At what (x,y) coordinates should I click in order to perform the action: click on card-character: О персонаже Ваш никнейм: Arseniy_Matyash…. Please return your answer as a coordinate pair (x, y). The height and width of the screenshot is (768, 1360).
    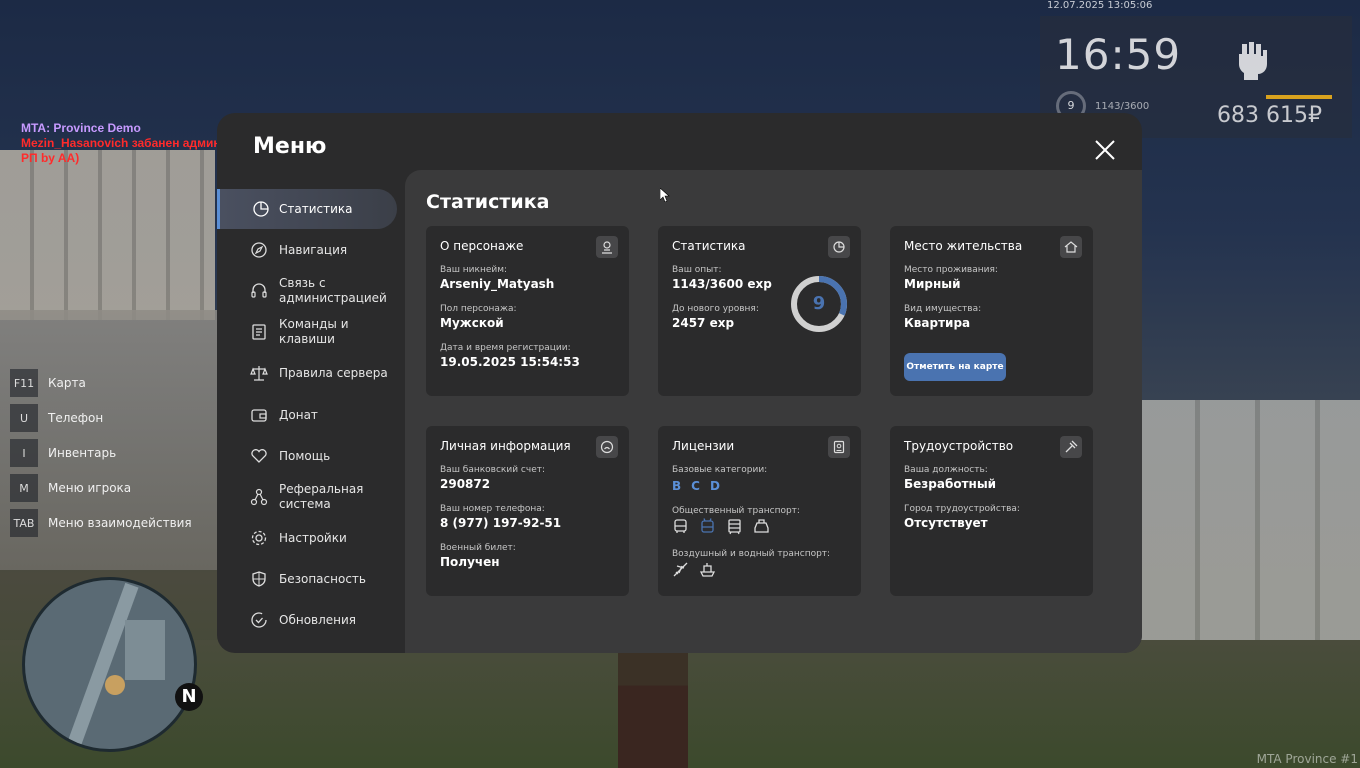
    Looking at the image, I should click on (527, 311).